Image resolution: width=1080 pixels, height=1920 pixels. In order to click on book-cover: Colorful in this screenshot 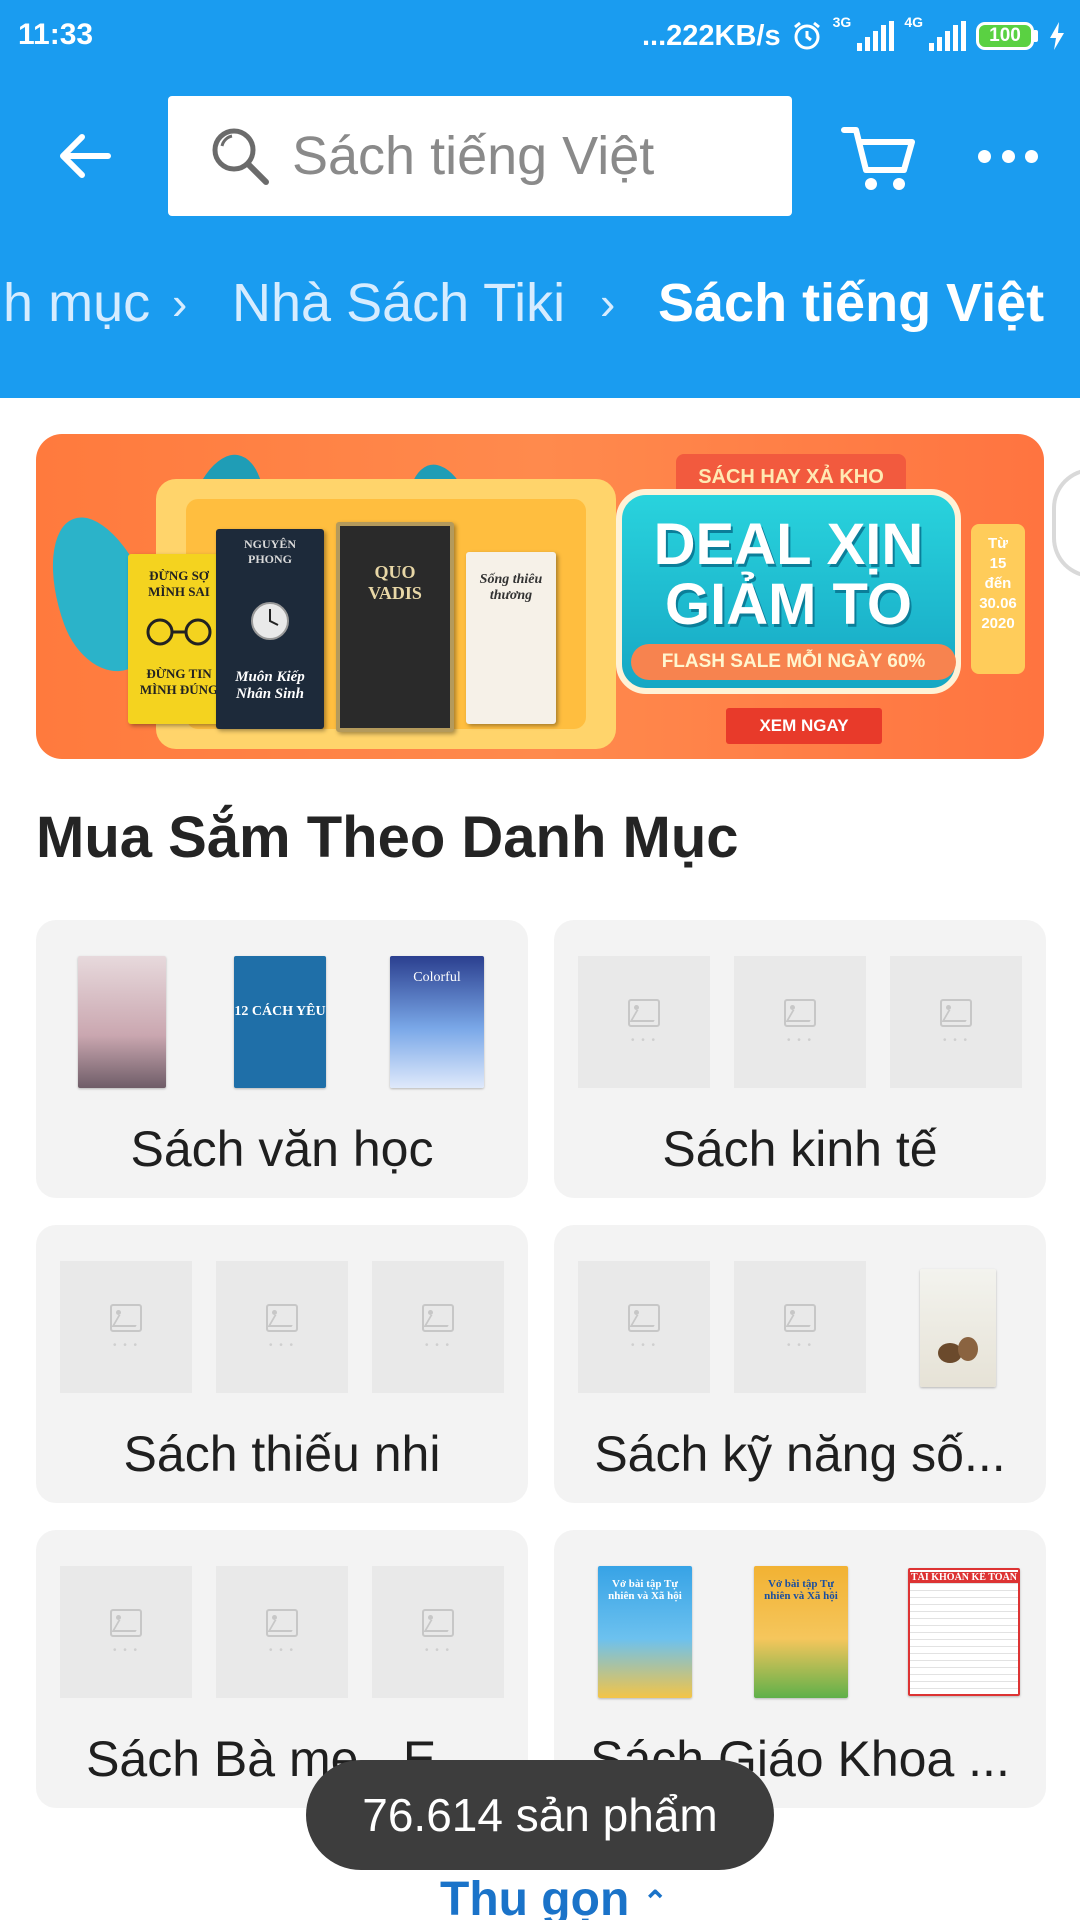, I will do `click(437, 1022)`.